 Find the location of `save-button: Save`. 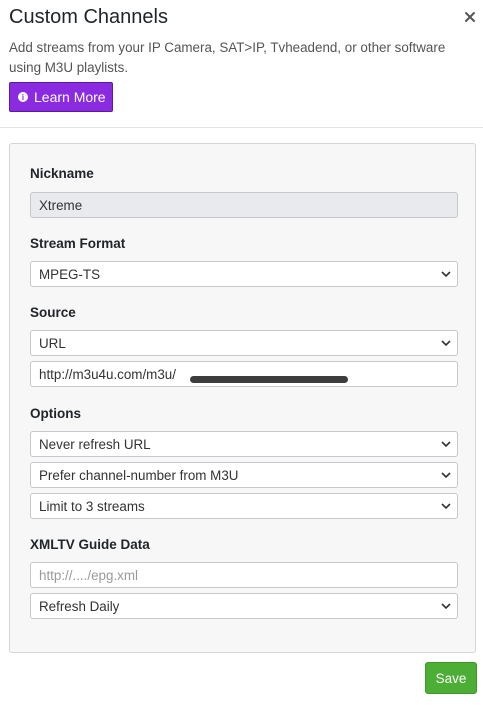

save-button: Save is located at coordinates (451, 678).